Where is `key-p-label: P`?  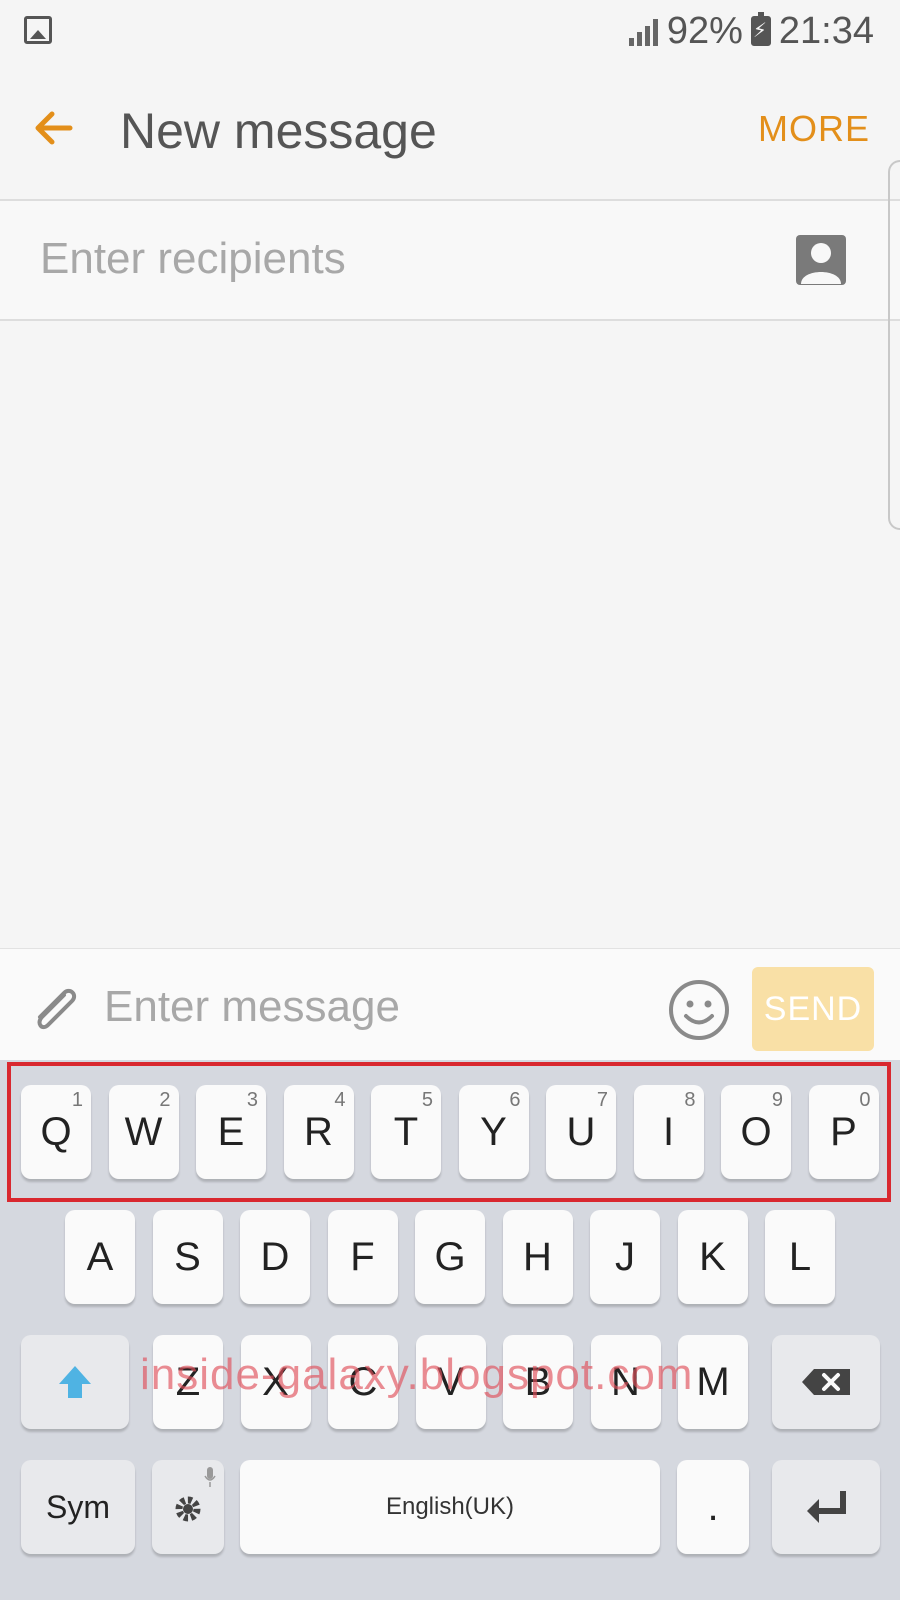 key-p-label: P is located at coordinates (843, 1131).